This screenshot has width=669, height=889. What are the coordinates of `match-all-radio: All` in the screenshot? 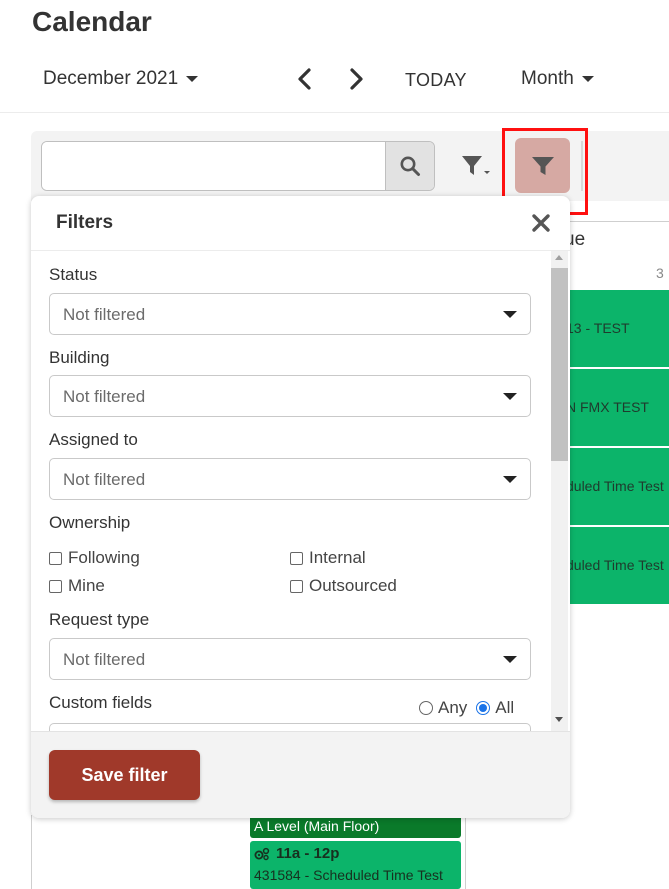 It's located at (495, 708).